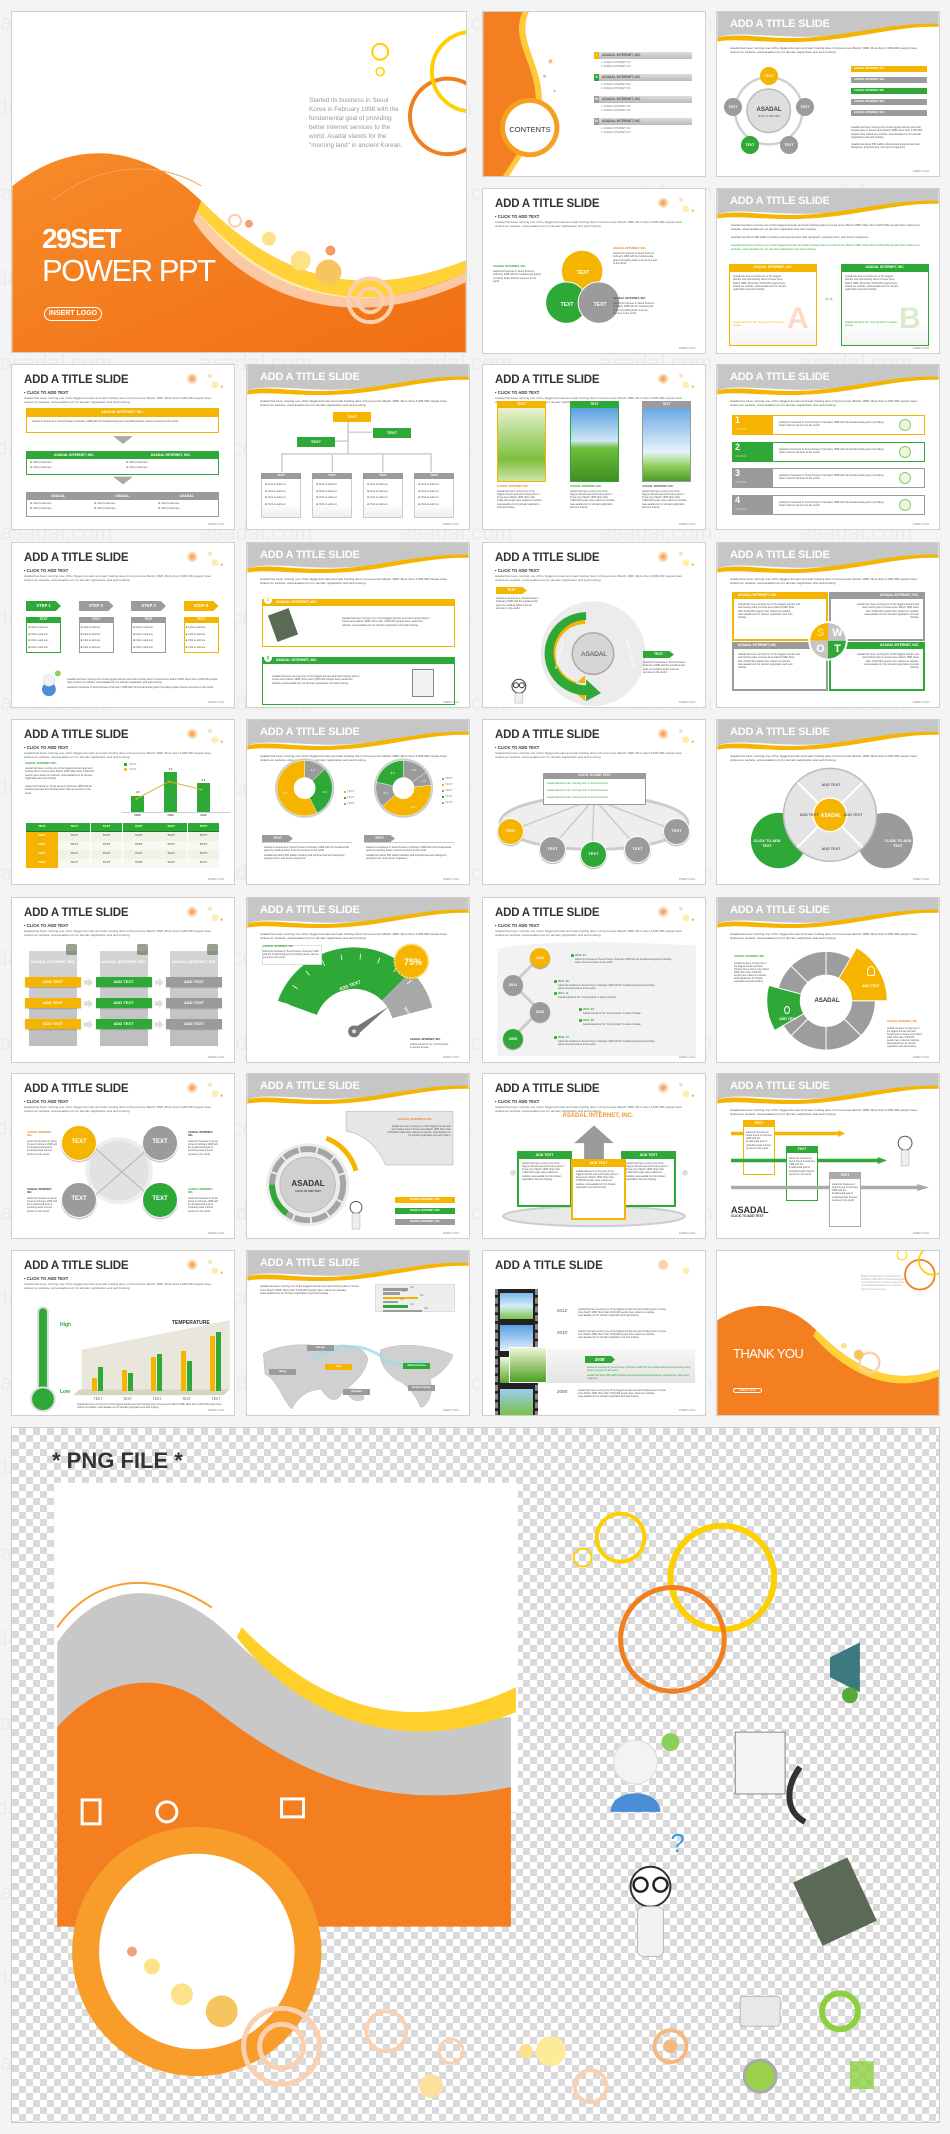  What do you see at coordinates (885, 268) in the screenshot?
I see `compare-box-header: ASADAL INTERNET, INC.` at bounding box center [885, 268].